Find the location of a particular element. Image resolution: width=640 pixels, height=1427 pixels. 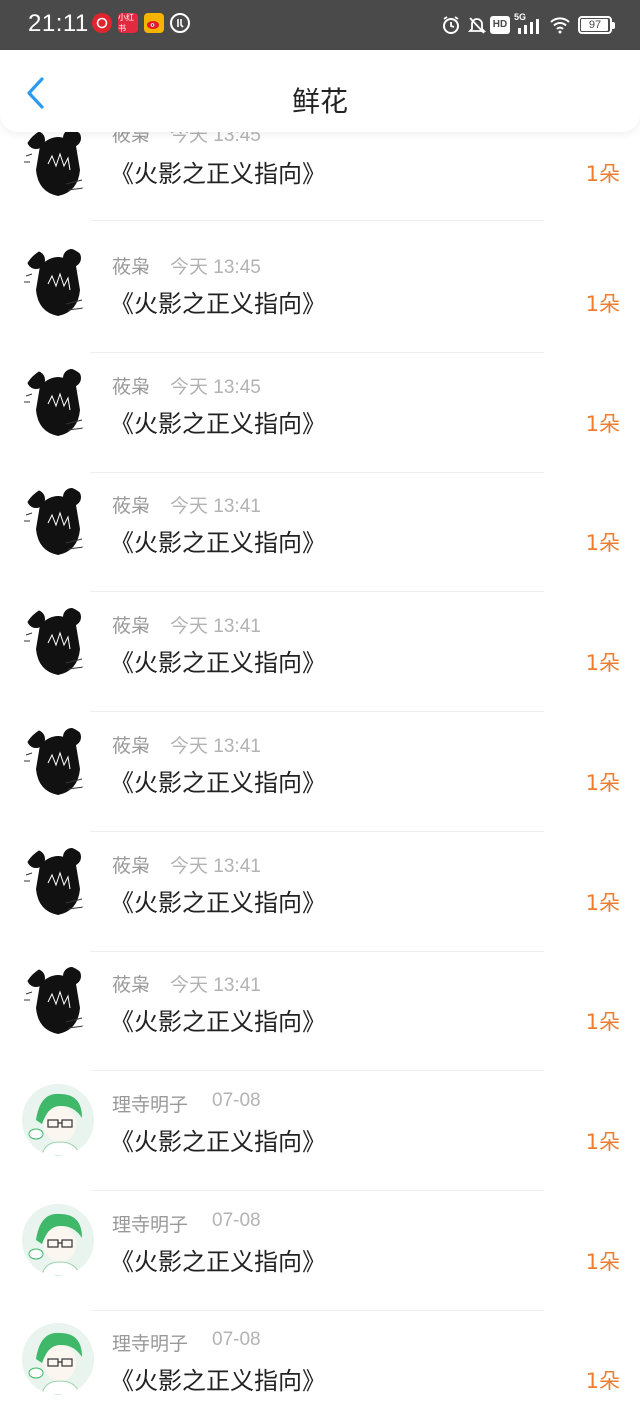

nav-header: 鲜花 is located at coordinates (320, 91).